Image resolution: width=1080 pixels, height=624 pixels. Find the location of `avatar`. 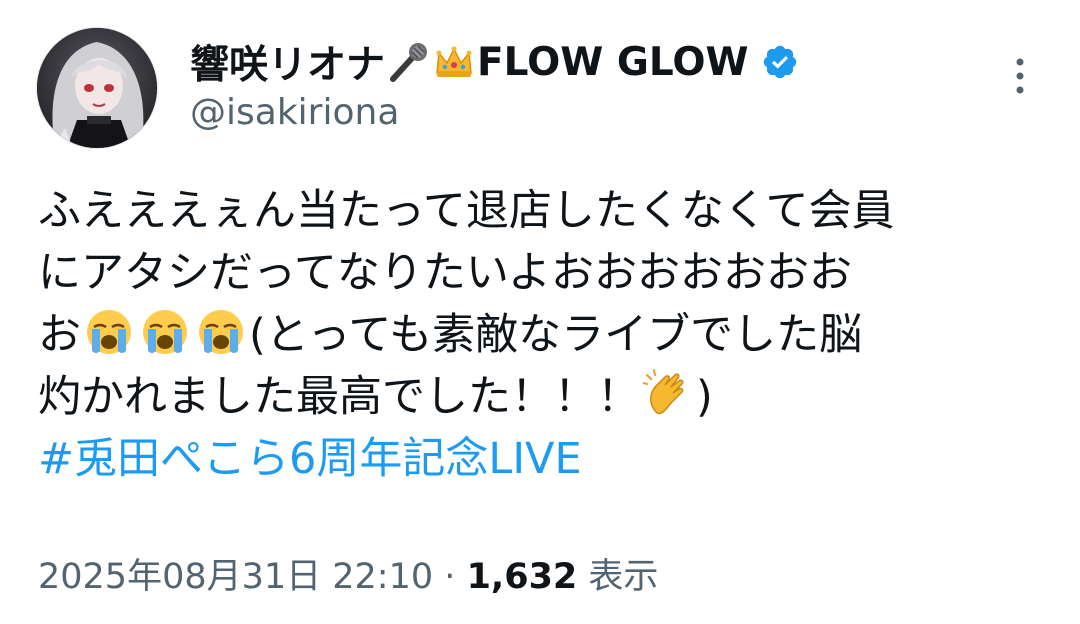

avatar is located at coordinates (97, 88).